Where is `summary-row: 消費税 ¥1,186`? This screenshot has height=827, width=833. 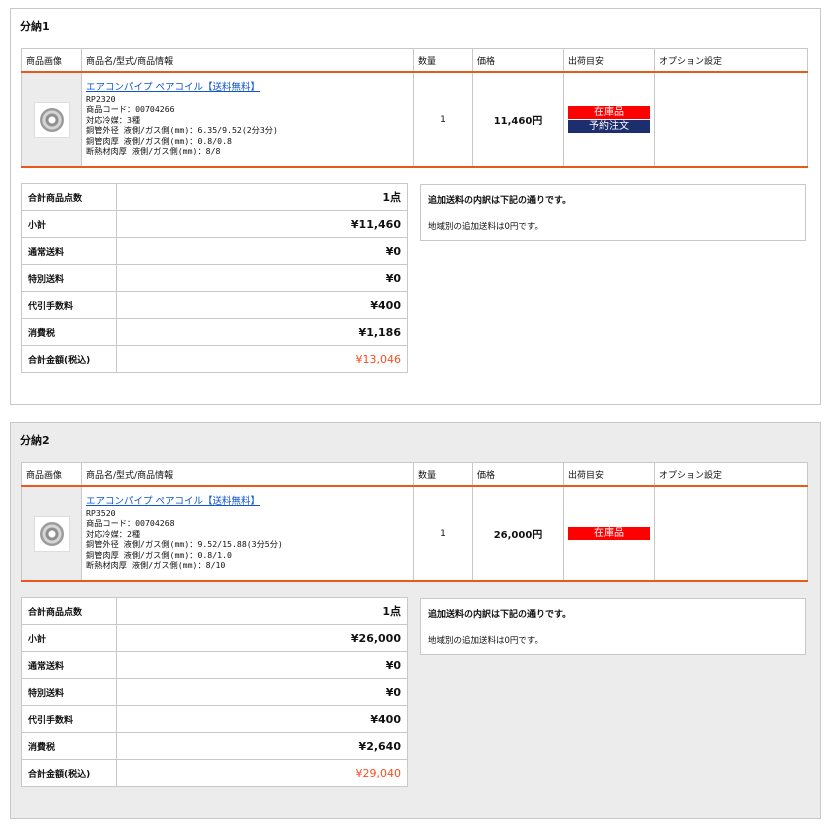 summary-row: 消費税 ¥1,186 is located at coordinates (214, 332).